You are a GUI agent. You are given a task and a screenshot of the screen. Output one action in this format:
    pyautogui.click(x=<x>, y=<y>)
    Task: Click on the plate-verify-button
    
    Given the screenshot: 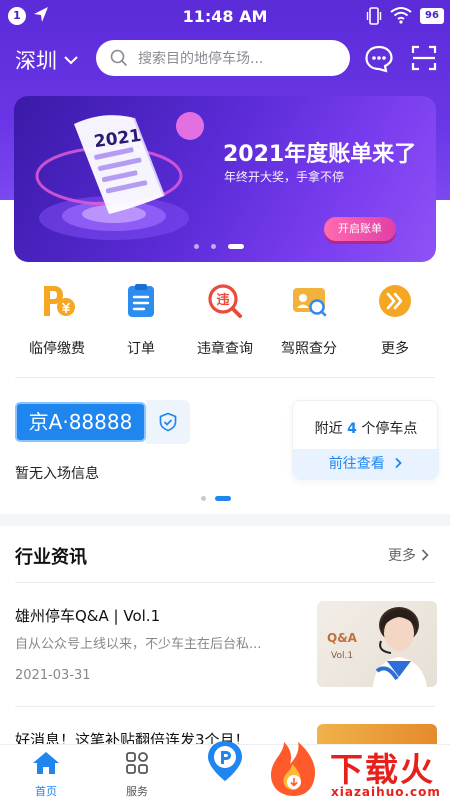 What is the action you would take?
    pyautogui.click(x=168, y=422)
    